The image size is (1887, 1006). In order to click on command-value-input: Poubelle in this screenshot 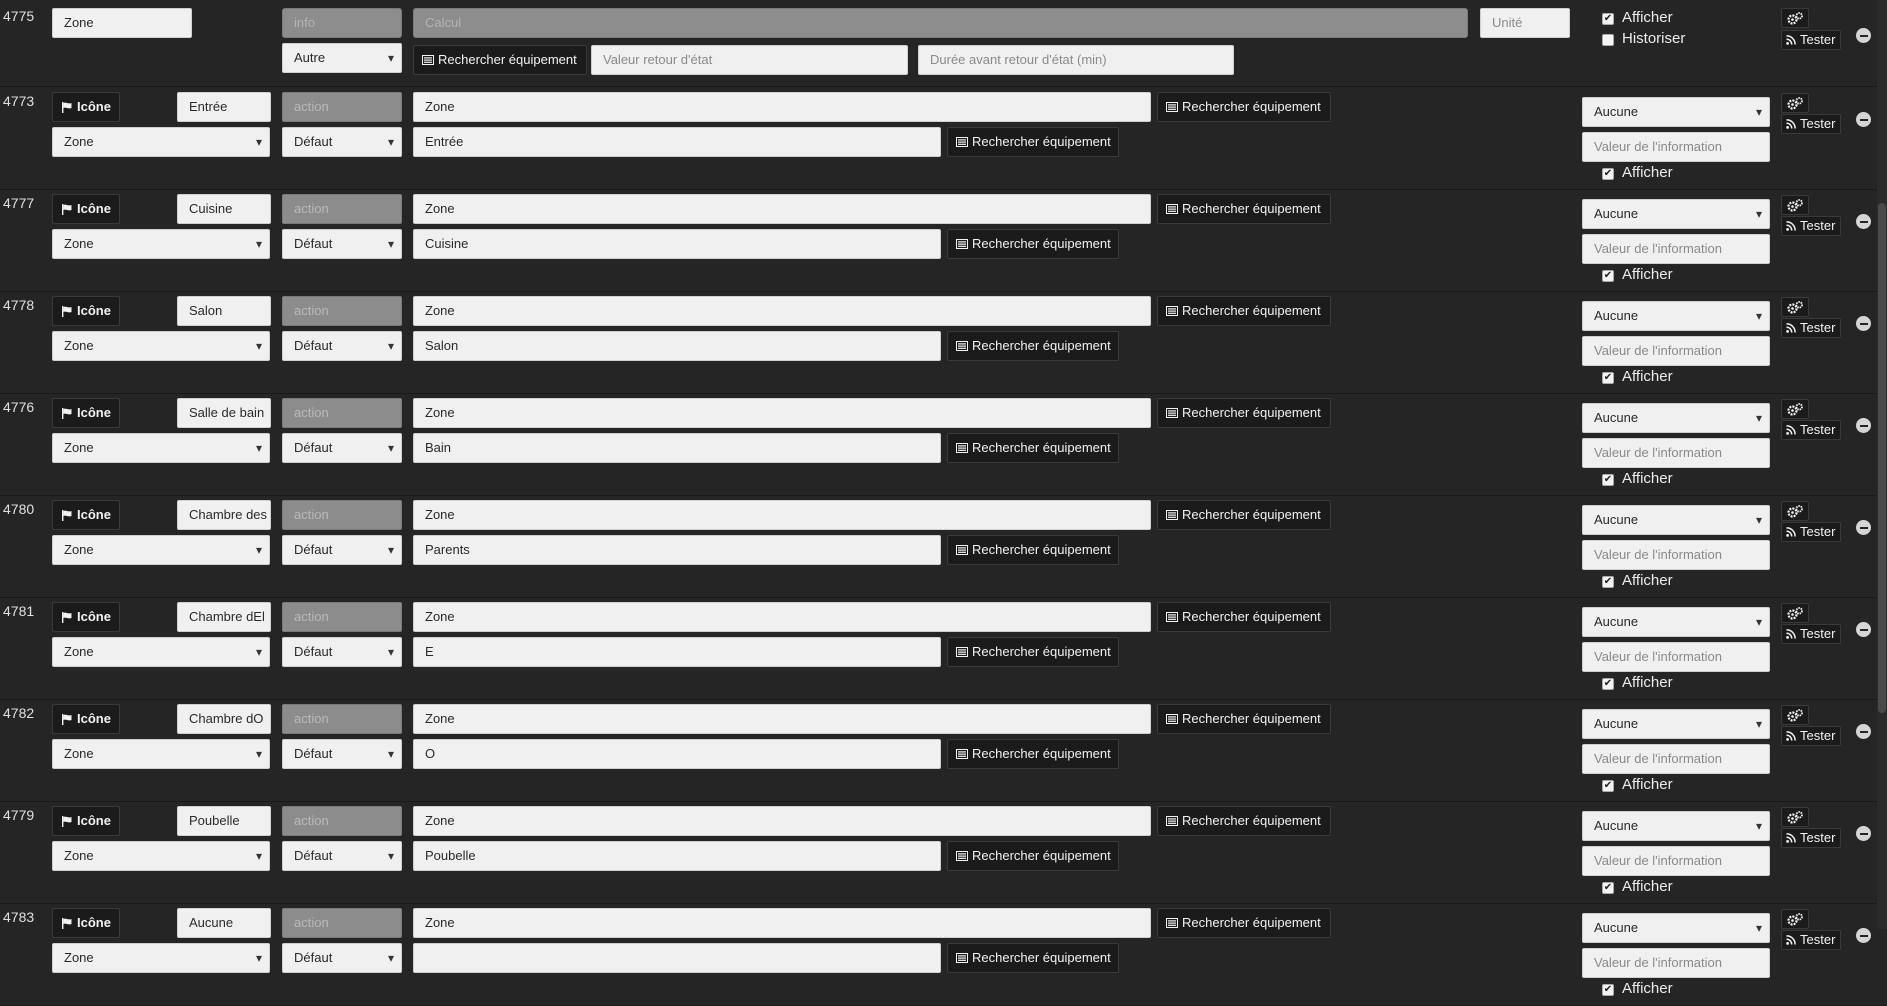, I will do `click(677, 856)`.